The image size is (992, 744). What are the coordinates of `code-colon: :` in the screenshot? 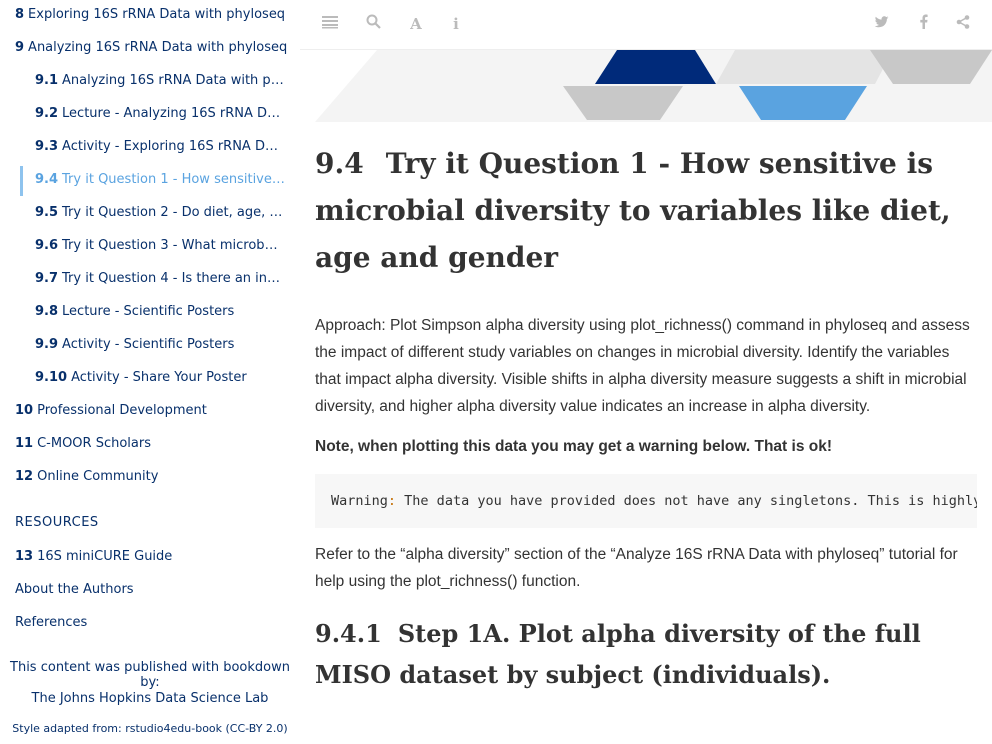 It's located at (392, 501).